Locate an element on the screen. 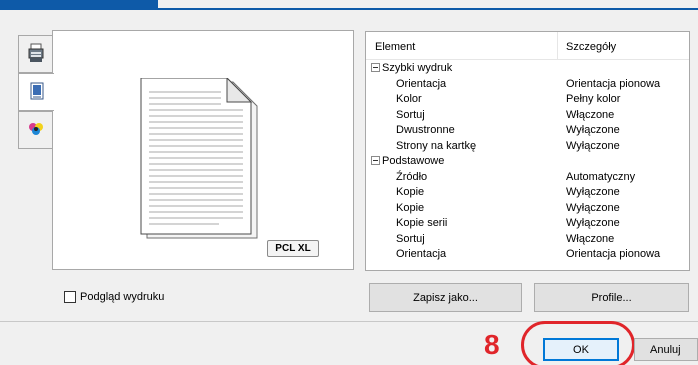  print-preview-checkbox is located at coordinates (70, 297).